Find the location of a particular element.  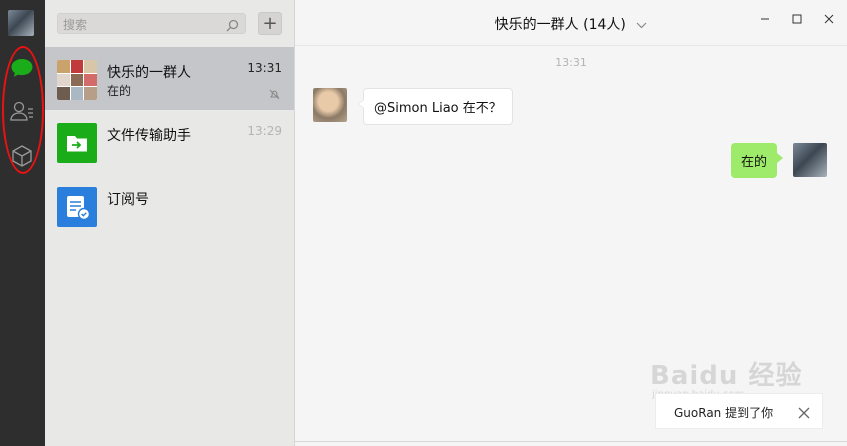

conversation-name: 快乐的一群人 is located at coordinates (149, 73).